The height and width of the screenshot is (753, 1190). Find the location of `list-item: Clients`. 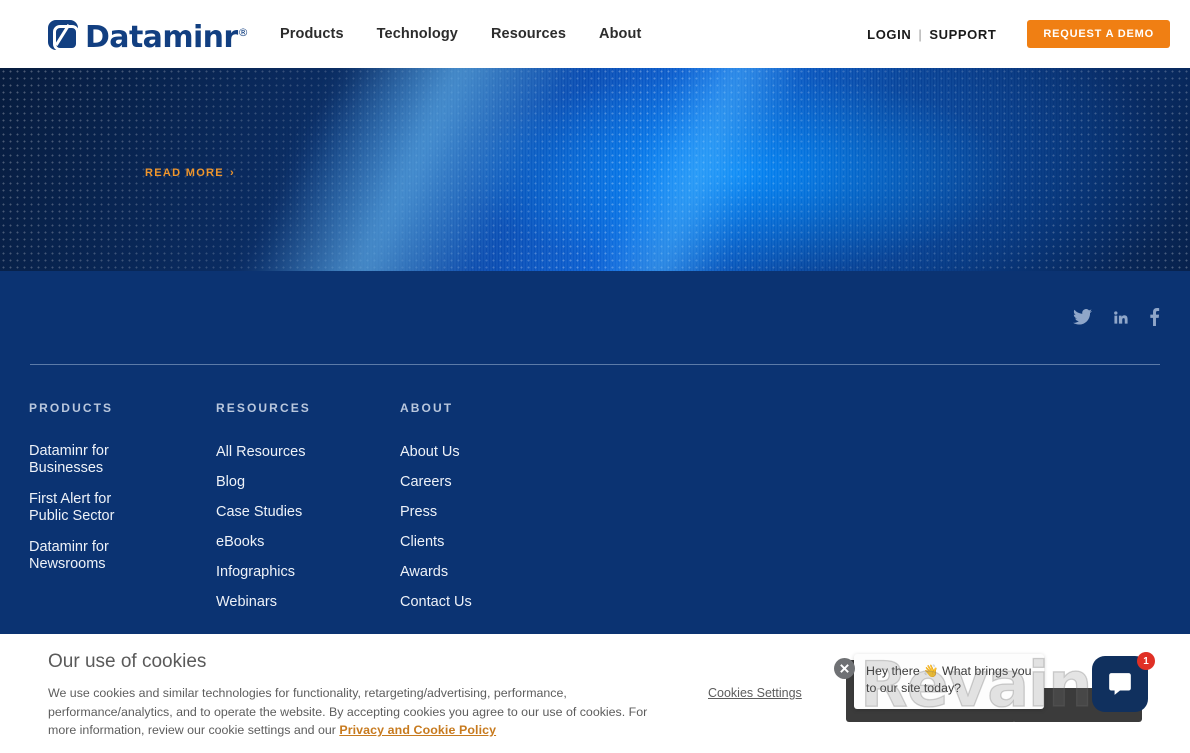

list-item: Clients is located at coordinates (500, 542).